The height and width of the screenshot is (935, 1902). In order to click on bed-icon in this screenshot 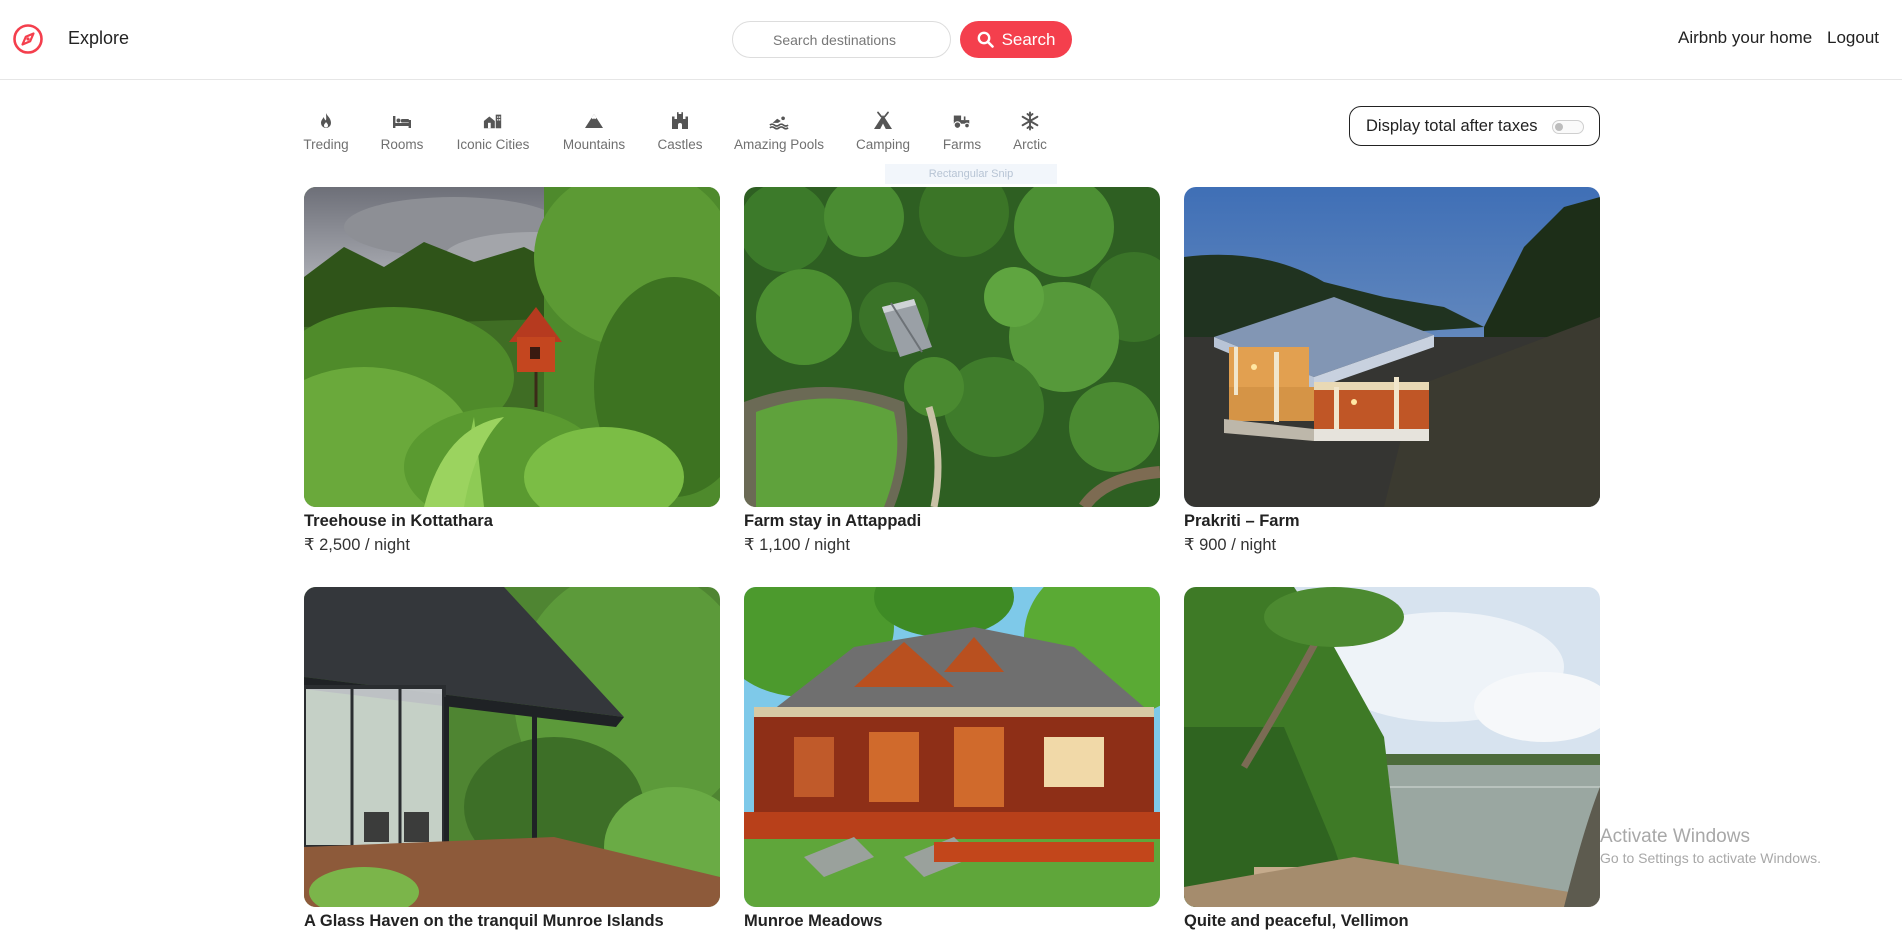, I will do `click(402, 122)`.